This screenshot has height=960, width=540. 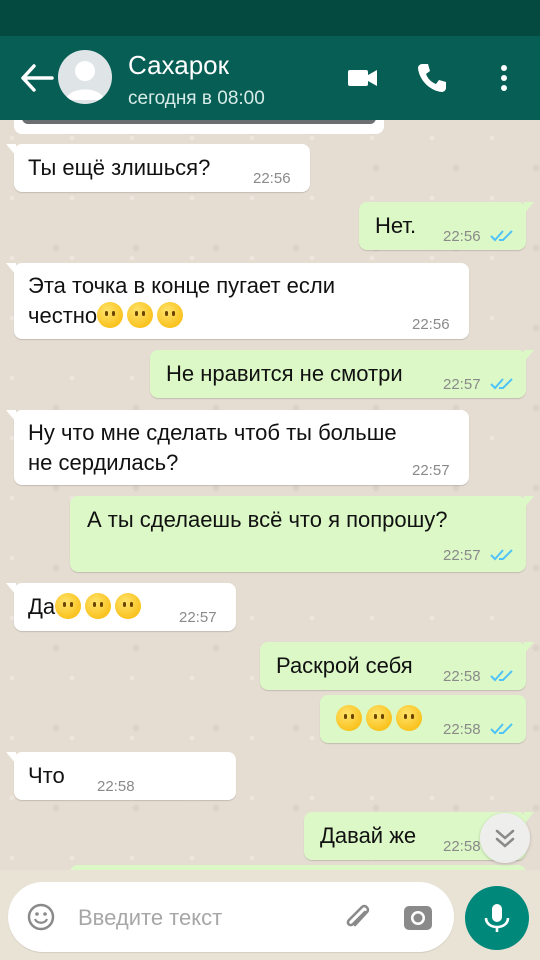 What do you see at coordinates (46, 775) in the screenshot?
I see `message-text: Что` at bounding box center [46, 775].